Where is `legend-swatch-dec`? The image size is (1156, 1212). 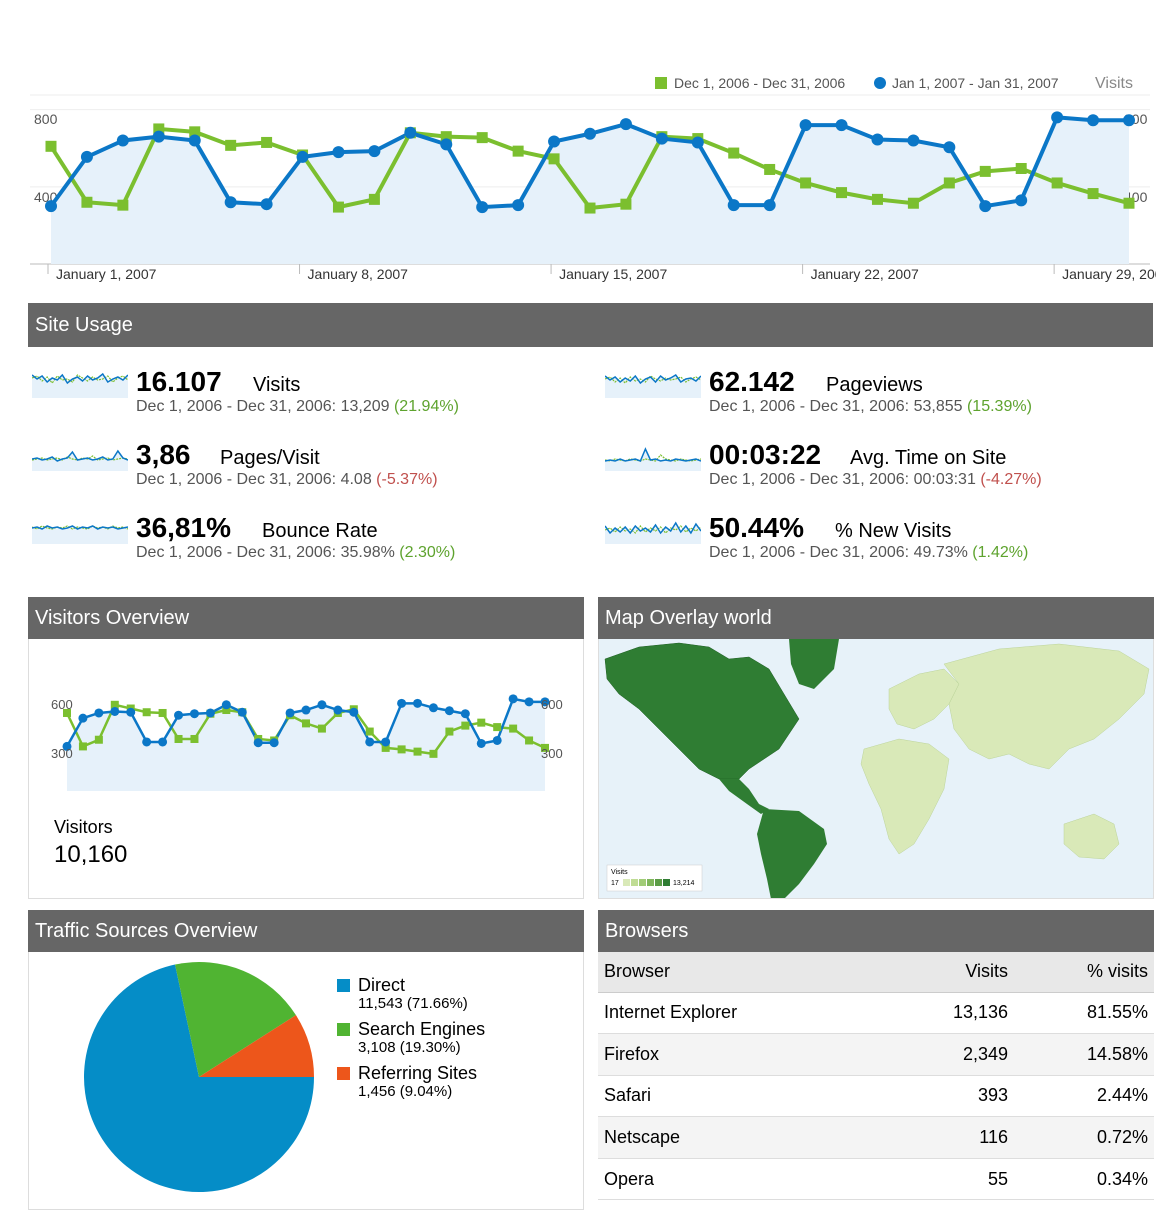
legend-swatch-dec is located at coordinates (661, 83).